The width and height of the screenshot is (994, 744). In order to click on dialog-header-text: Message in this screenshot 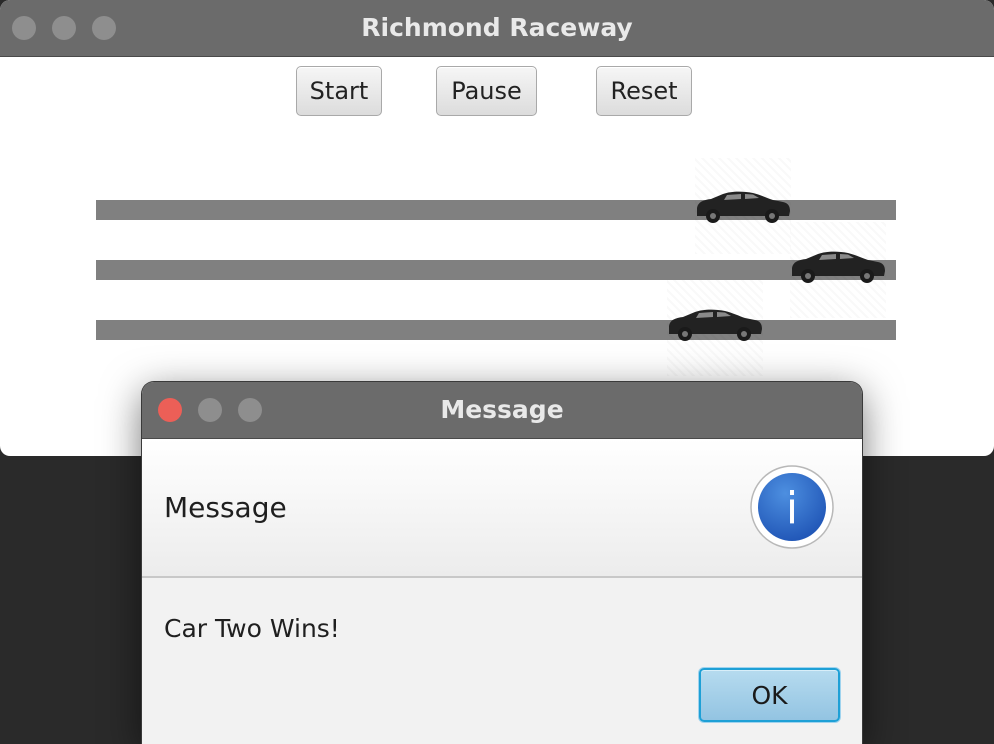, I will do `click(225, 507)`.